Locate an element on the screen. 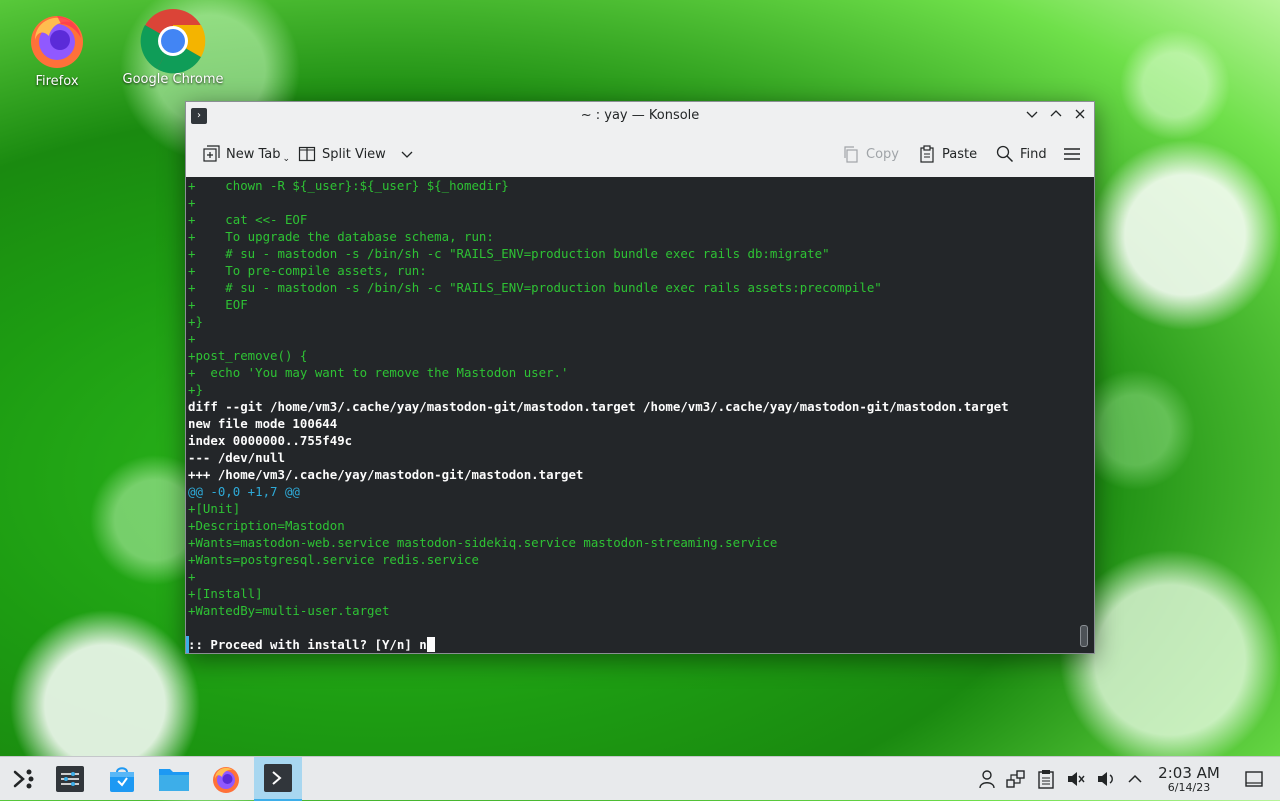 Image resolution: width=1280 pixels, height=801 pixels. minimize-button is located at coordinates (1032, 116).